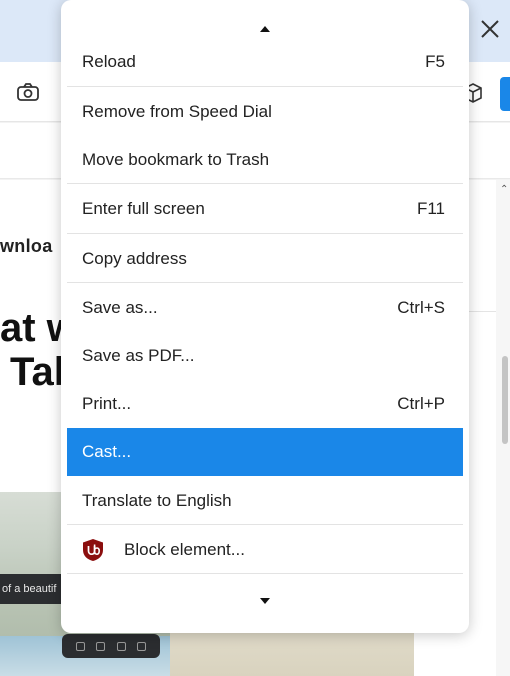  What do you see at coordinates (265, 209) in the screenshot?
I see `menu-item-enter-full-screen: Enter full screen F11` at bounding box center [265, 209].